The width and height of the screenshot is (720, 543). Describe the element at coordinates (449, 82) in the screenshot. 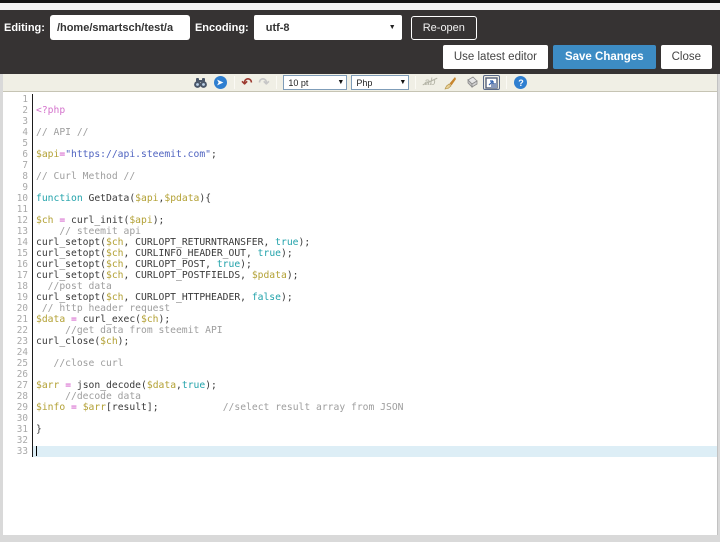

I see `syntax-highlight-brush-icon` at that location.